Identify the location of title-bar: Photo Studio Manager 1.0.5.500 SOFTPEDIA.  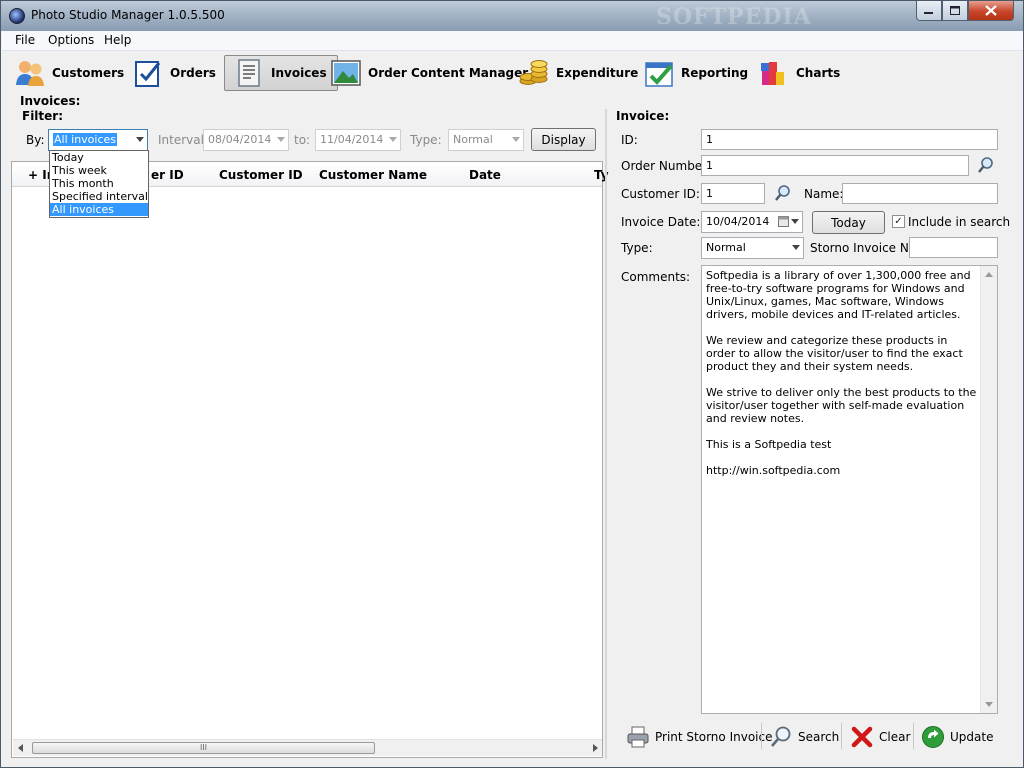
(512, 16).